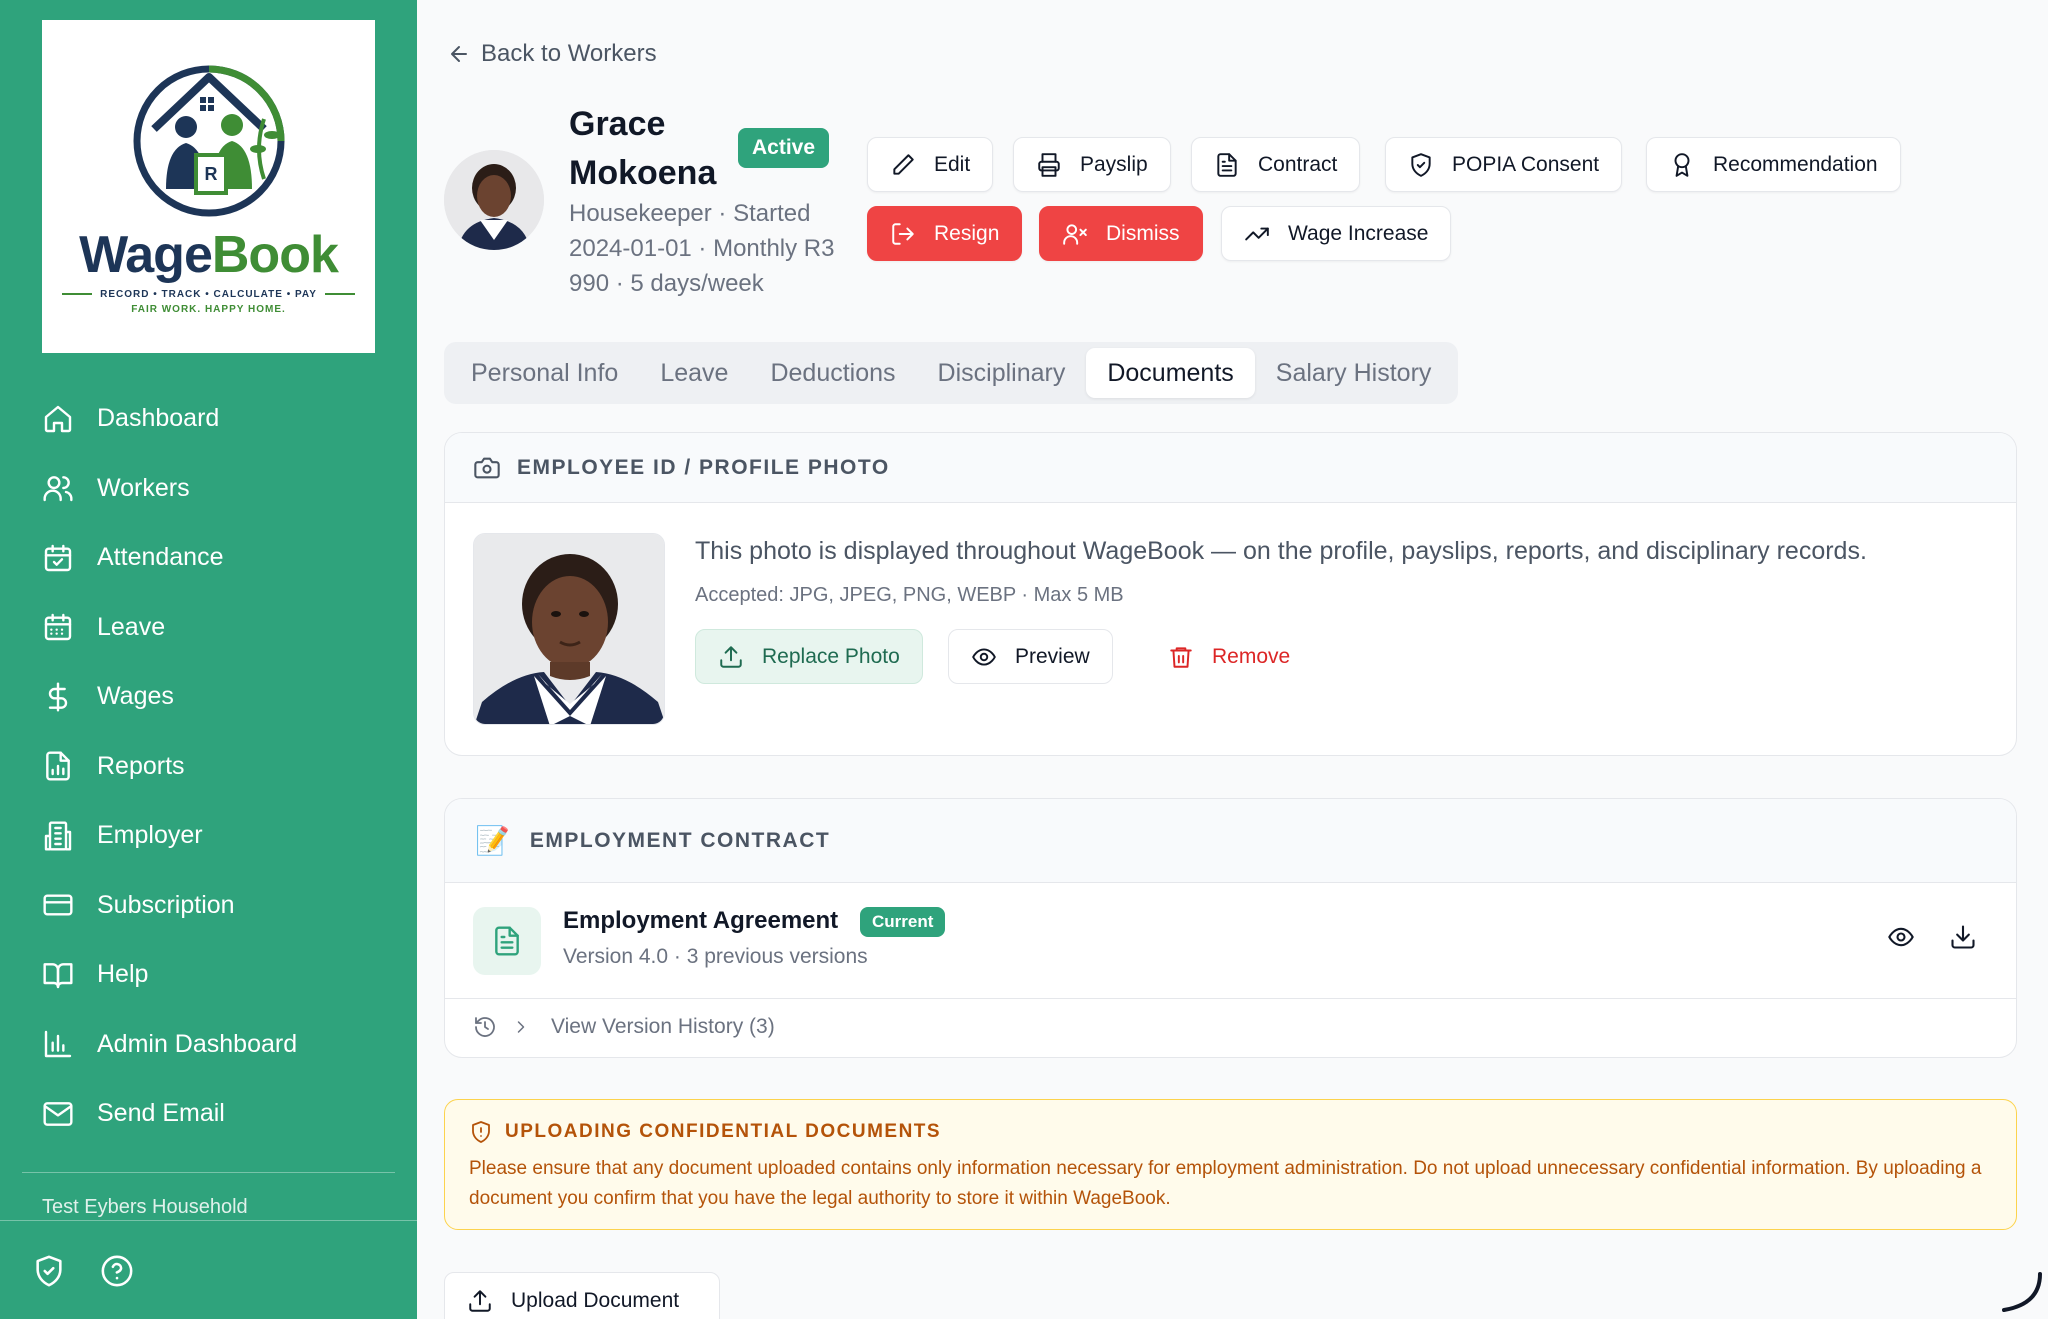  I want to click on sidebar-footer-divider, so click(208, 1220).